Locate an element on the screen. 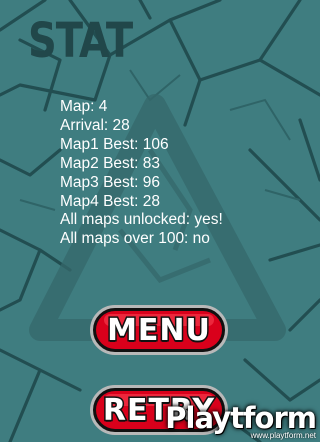 The width and height of the screenshot is (320, 442). stat-all-maps-over-100: All maps over 100: no is located at coordinates (135, 239).